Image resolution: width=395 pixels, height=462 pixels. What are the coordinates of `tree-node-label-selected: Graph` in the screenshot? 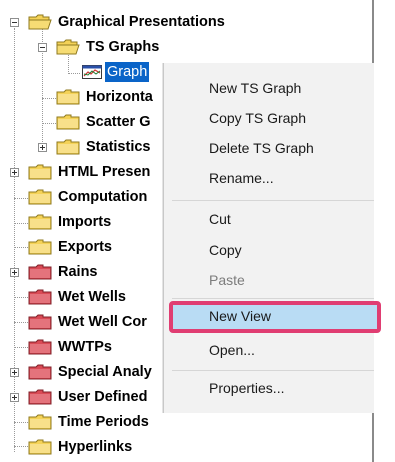 It's located at (127, 72).